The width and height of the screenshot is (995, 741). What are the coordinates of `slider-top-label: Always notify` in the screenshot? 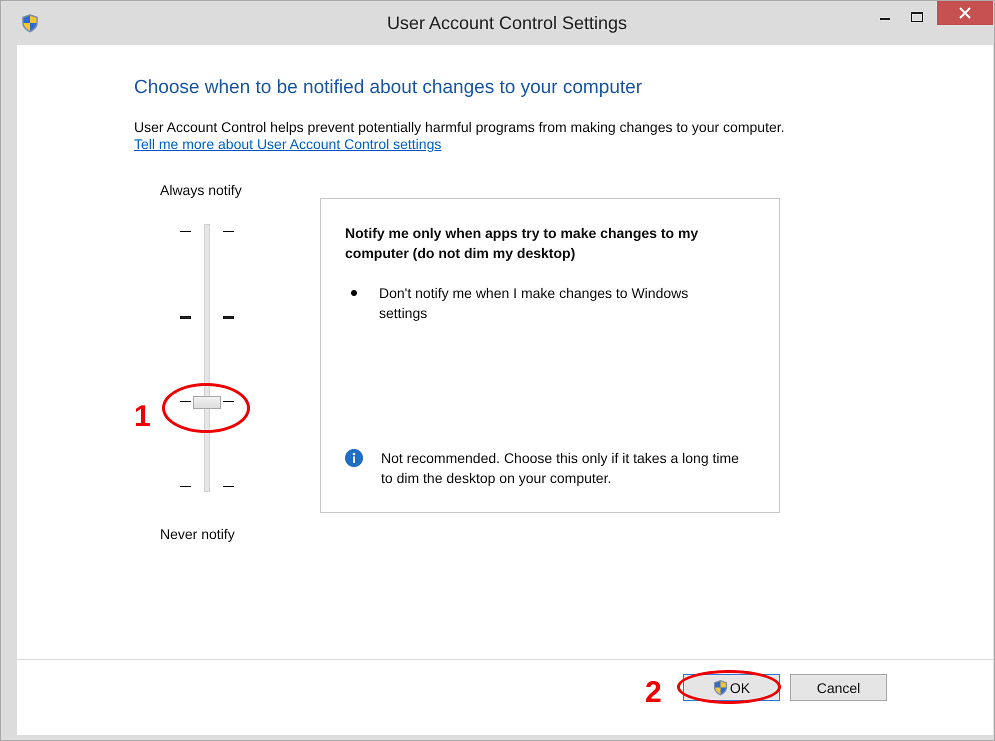 It's located at (201, 190).